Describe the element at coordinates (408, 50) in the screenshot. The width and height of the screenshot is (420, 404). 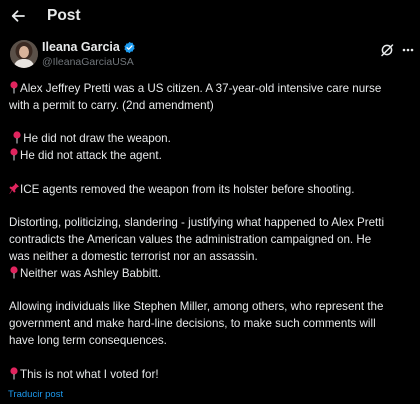
I see `more-icon` at that location.